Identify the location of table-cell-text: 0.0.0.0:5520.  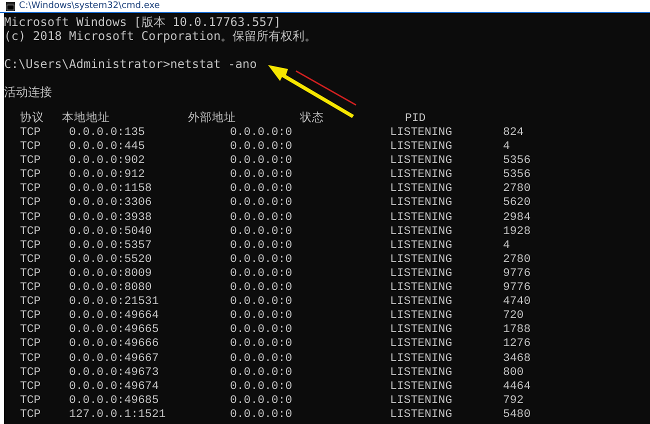
(111, 259).